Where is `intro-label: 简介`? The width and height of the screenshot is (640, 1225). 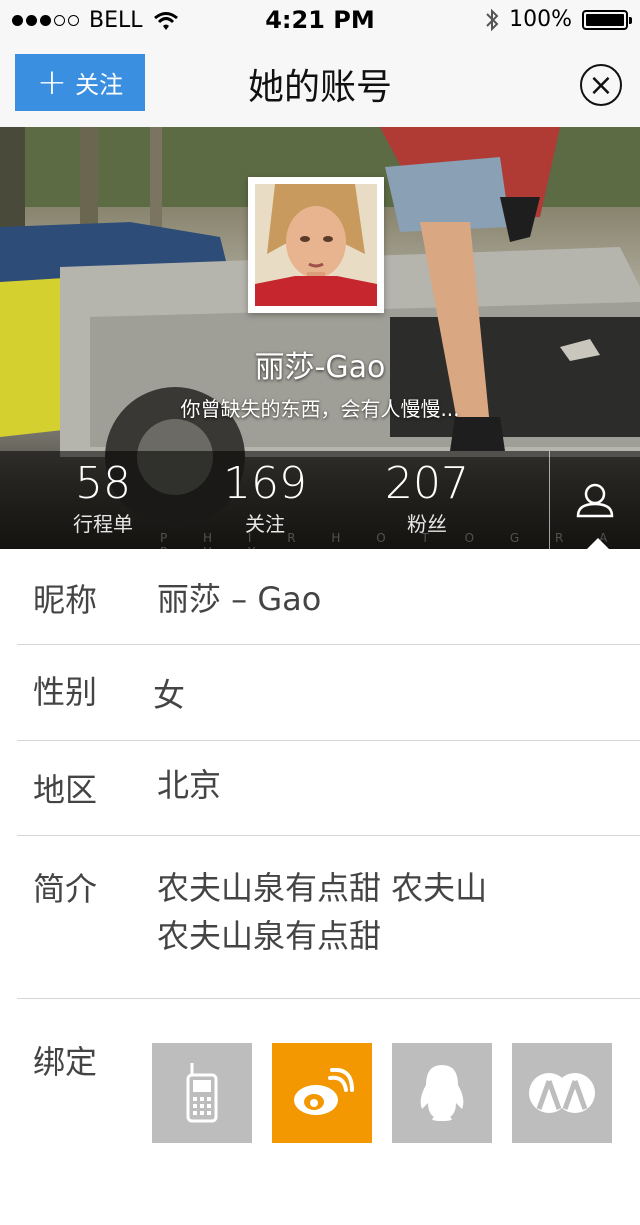
intro-label: 简介 is located at coordinates (65, 889).